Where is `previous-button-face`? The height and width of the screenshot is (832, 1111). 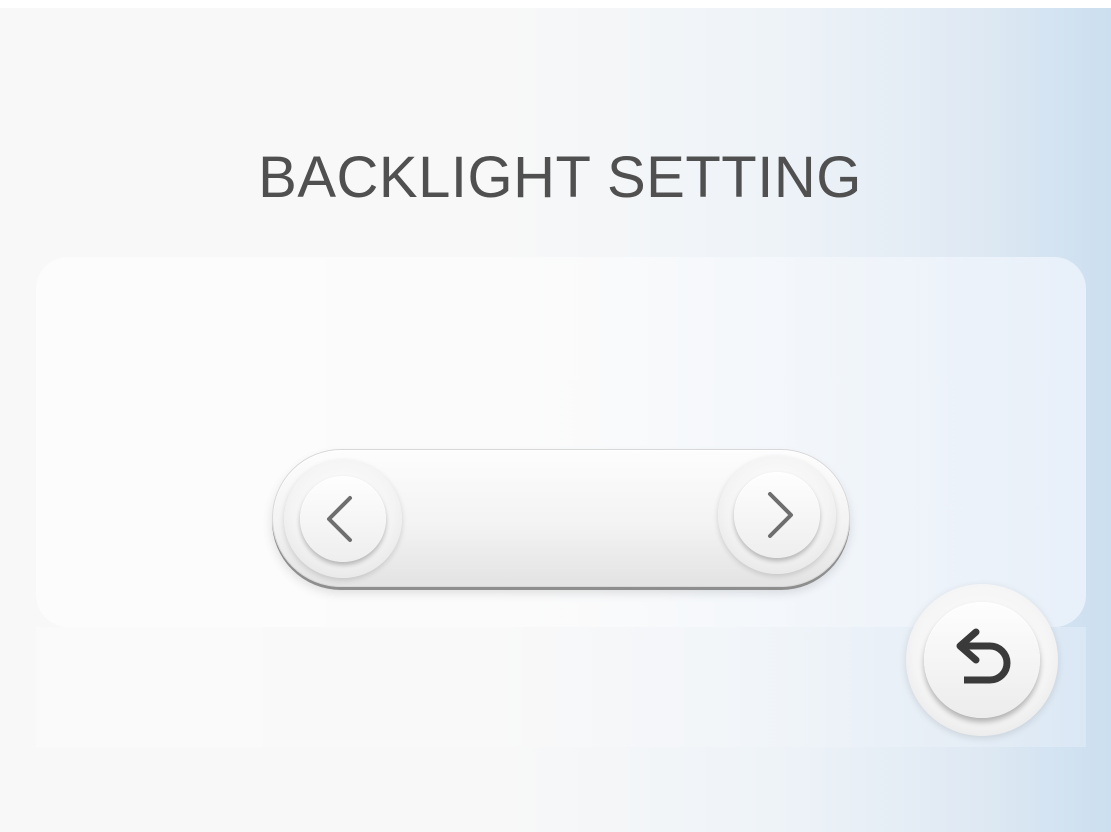 previous-button-face is located at coordinates (343, 519).